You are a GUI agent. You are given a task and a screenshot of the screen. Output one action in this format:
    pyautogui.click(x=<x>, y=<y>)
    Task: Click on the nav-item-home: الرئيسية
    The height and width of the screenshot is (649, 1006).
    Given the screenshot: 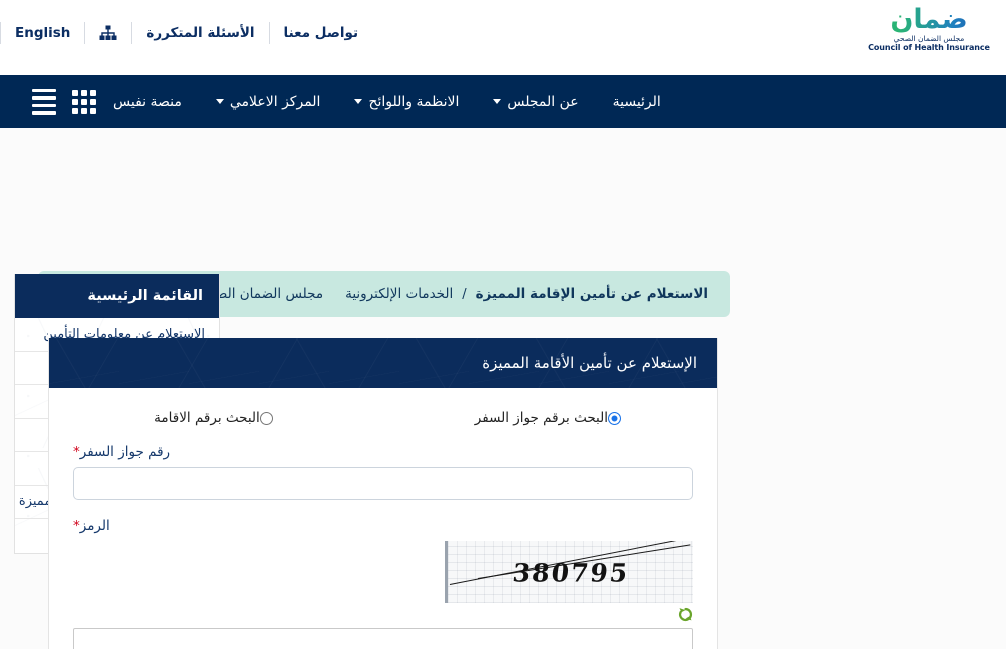 What is the action you would take?
    pyautogui.click(x=637, y=102)
    